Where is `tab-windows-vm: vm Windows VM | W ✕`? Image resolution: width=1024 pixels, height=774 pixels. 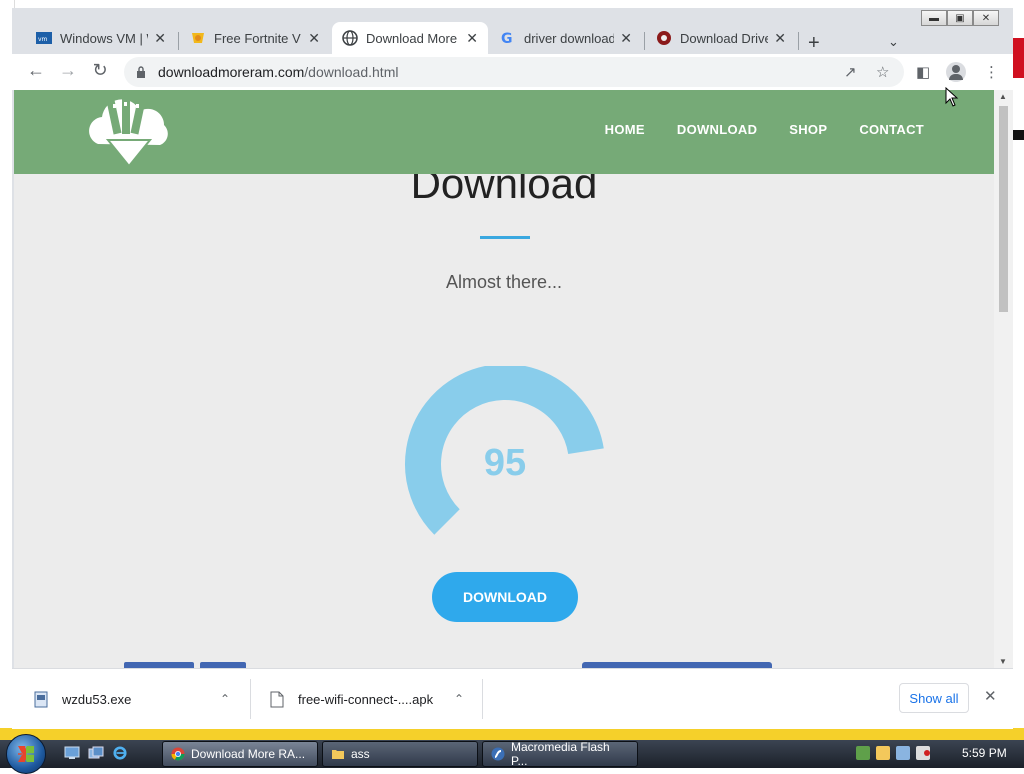 tab-windows-vm: vm Windows VM | W ✕ is located at coordinates (101, 38).